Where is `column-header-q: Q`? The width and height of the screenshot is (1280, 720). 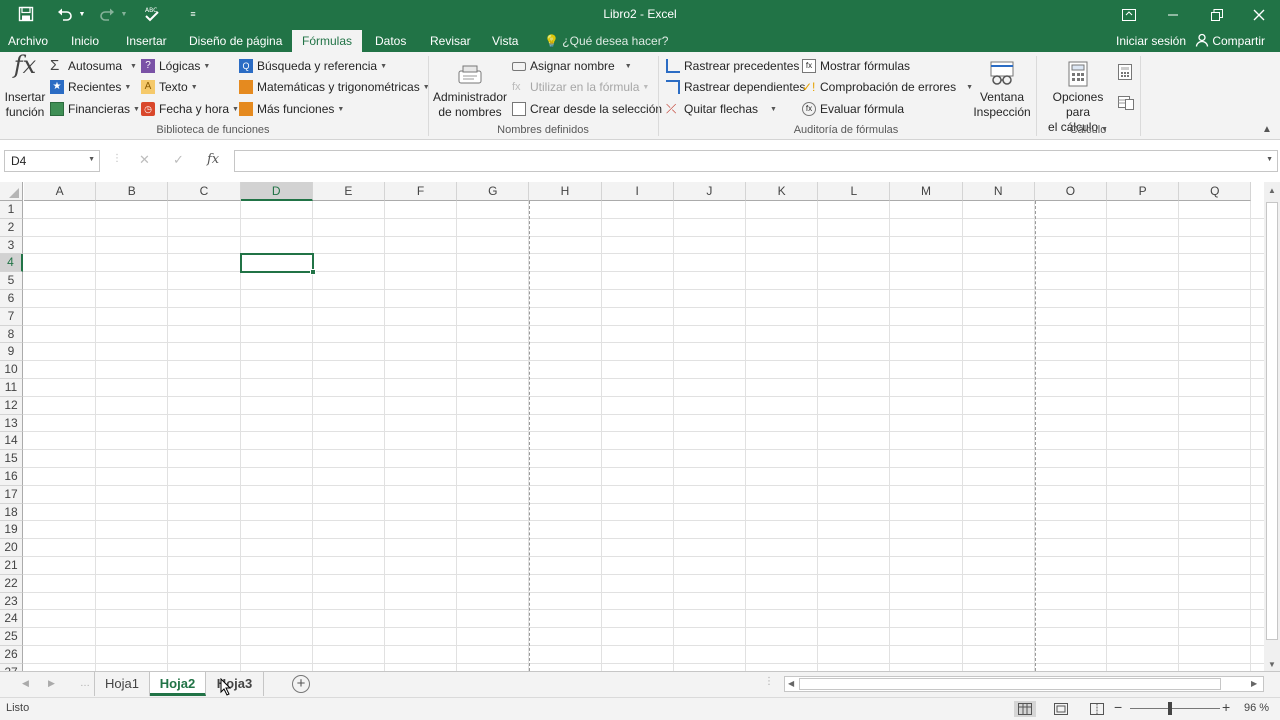
column-header-q: Q is located at coordinates (1215, 191).